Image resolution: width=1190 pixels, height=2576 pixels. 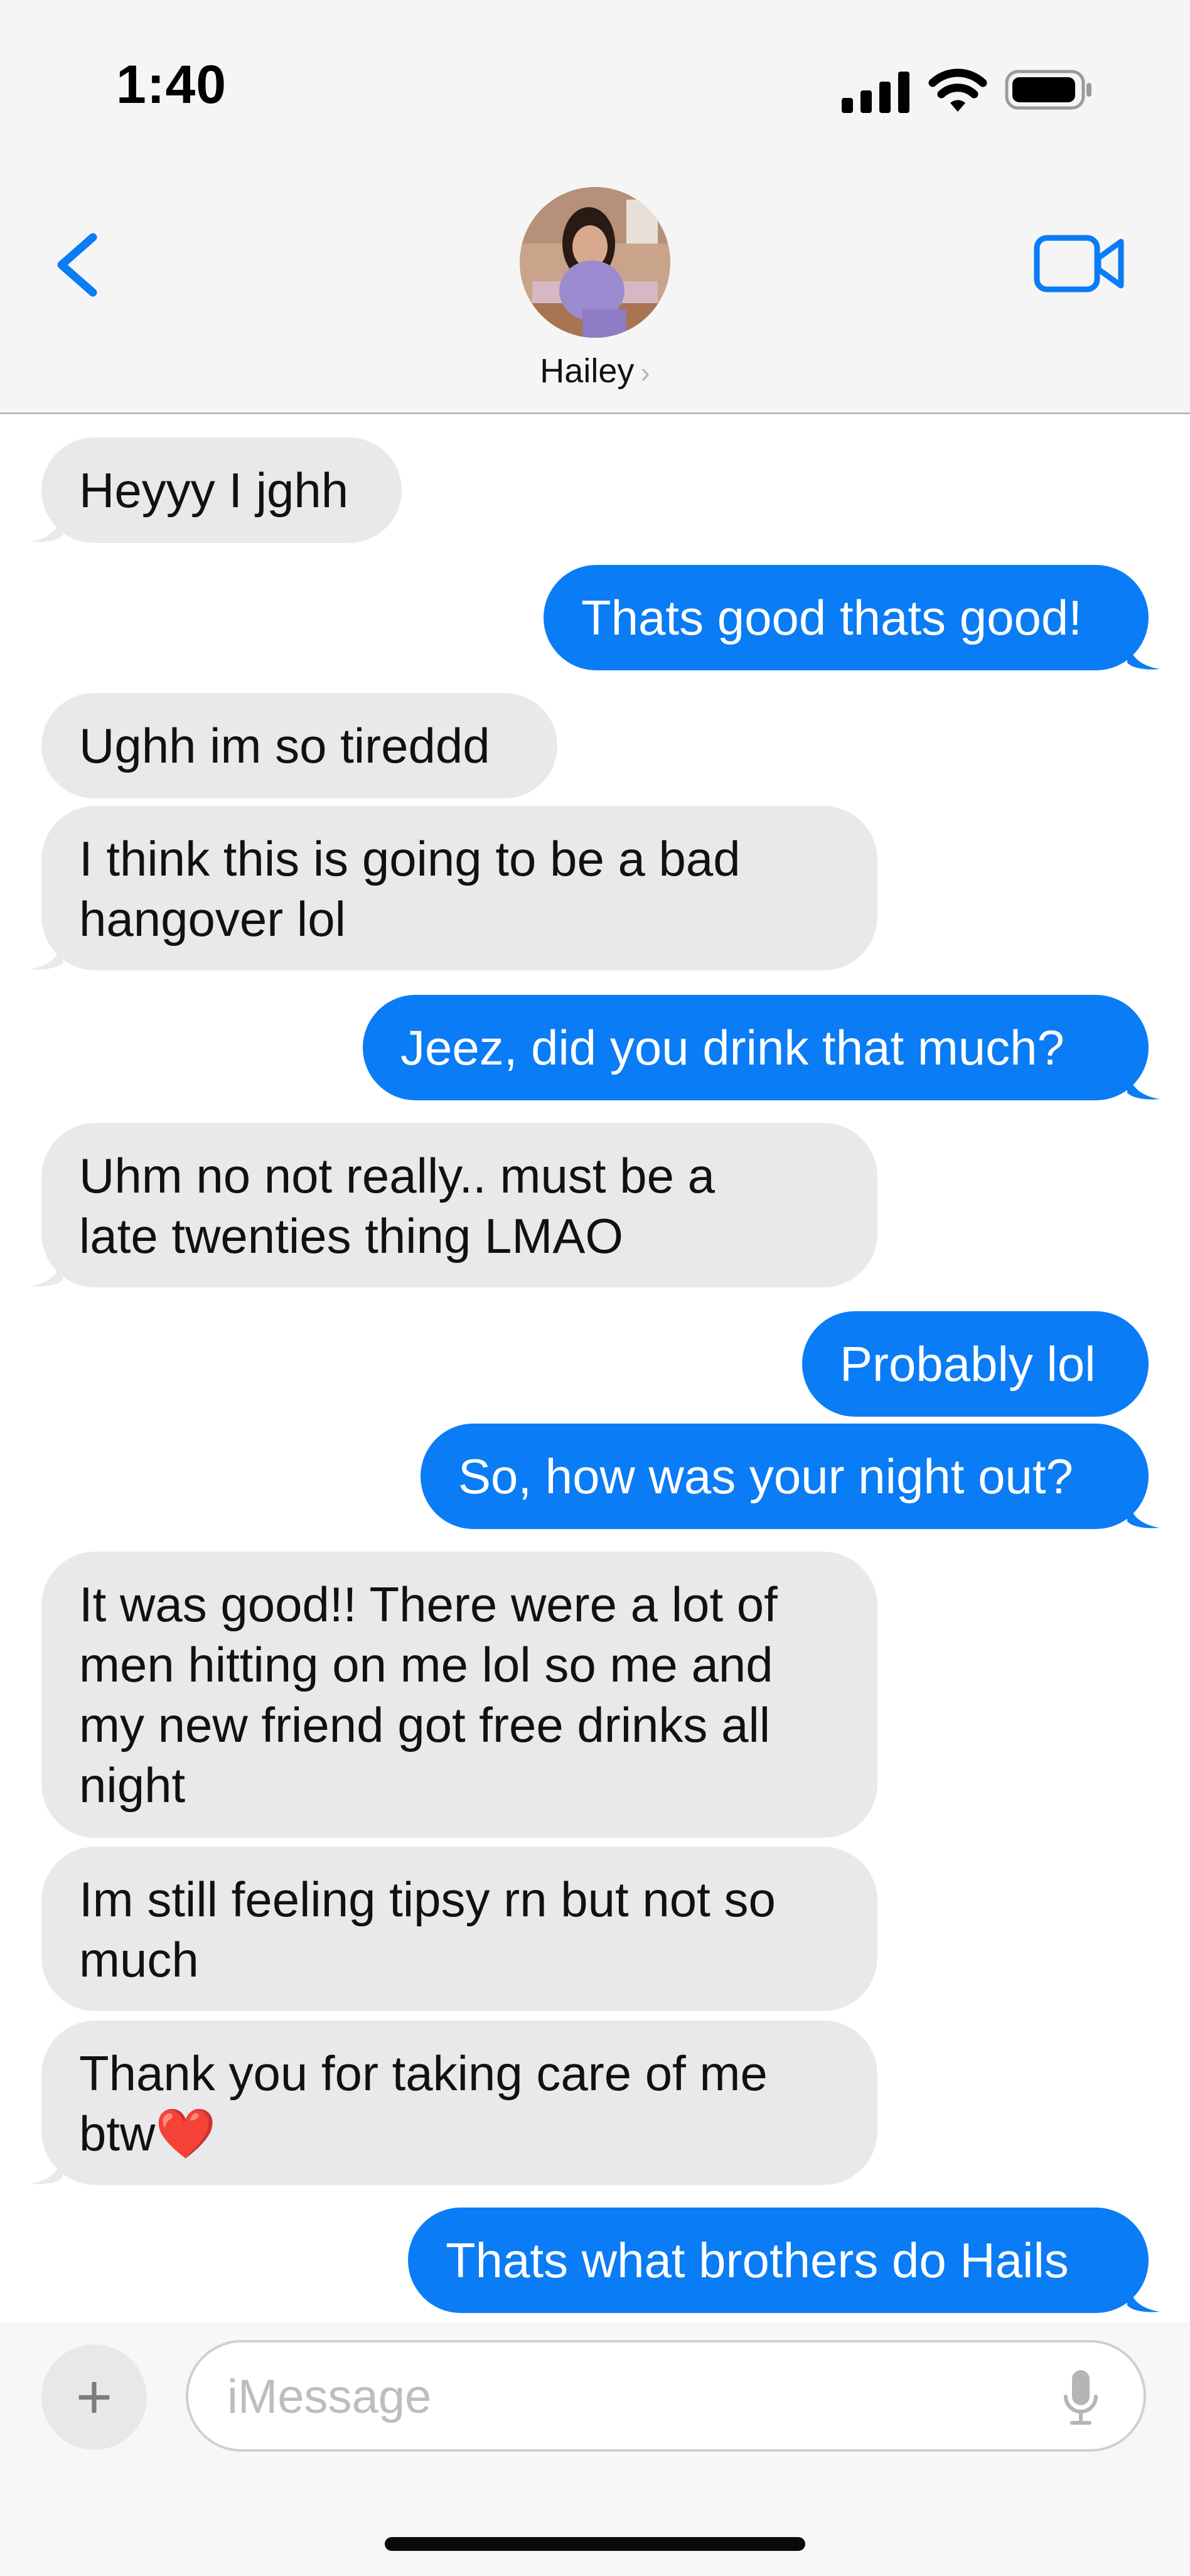 I want to click on status-icons, so click(x=967, y=88).